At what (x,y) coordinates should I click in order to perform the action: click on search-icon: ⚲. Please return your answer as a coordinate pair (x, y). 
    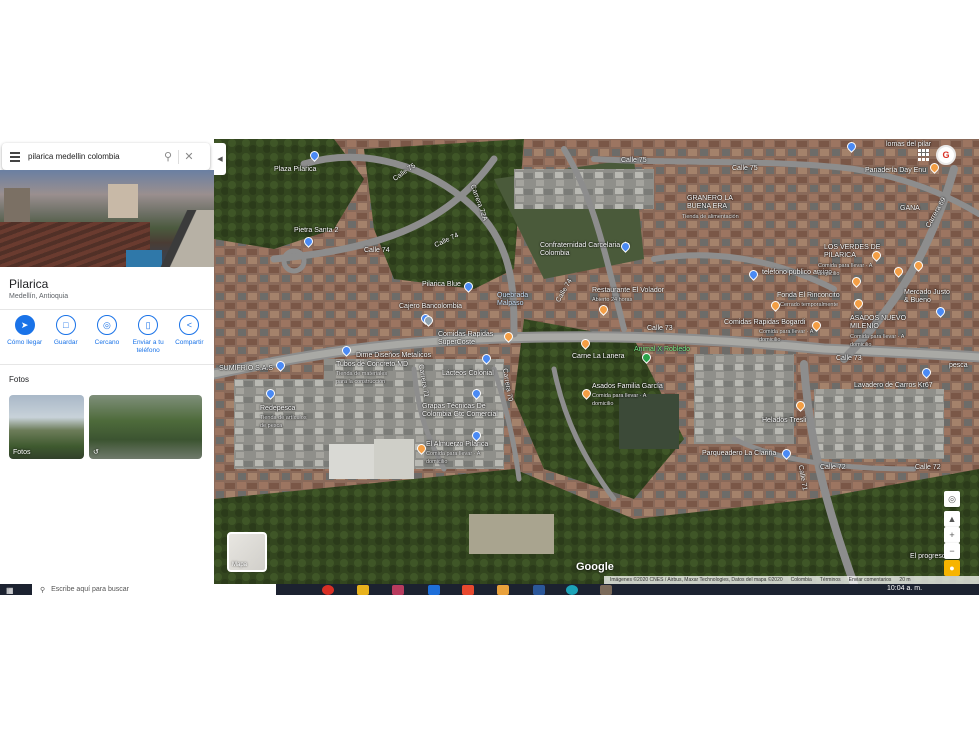
    Looking at the image, I should click on (168, 156).